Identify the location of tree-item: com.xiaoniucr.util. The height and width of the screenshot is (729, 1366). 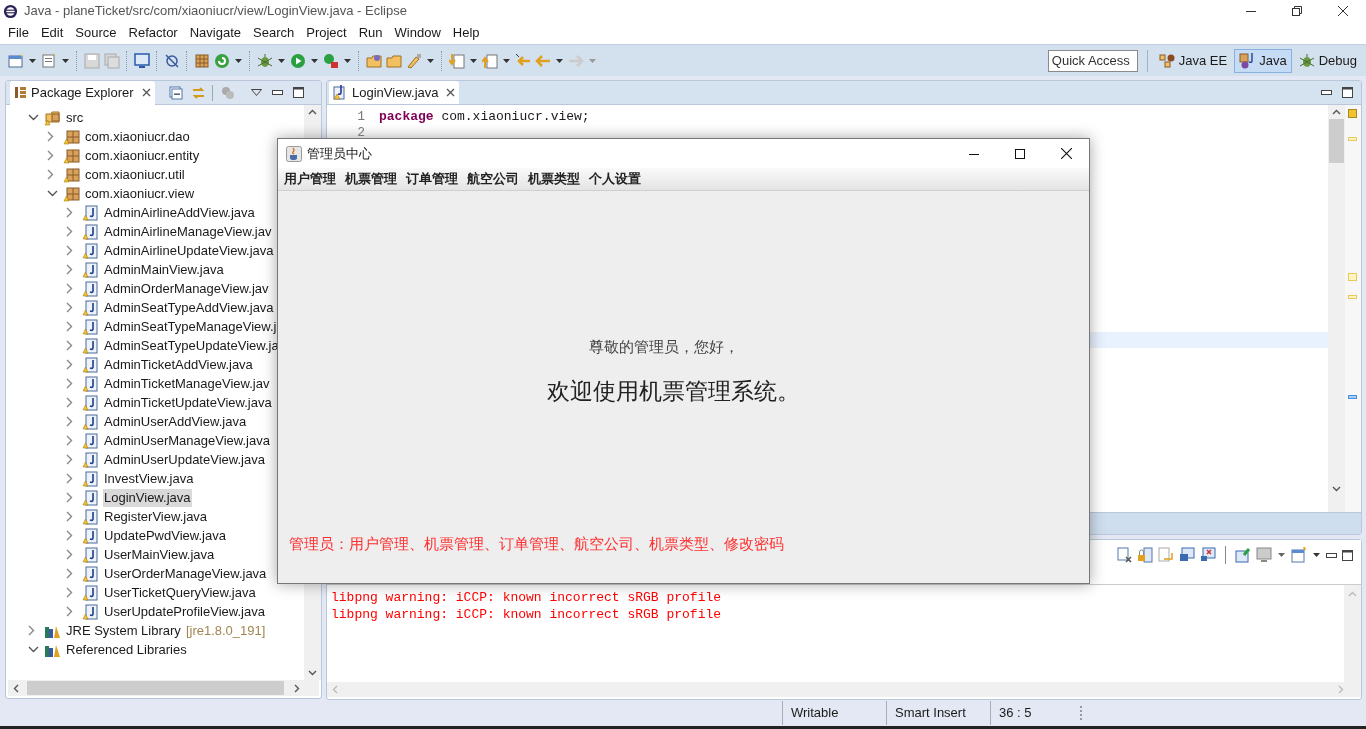
(135, 174).